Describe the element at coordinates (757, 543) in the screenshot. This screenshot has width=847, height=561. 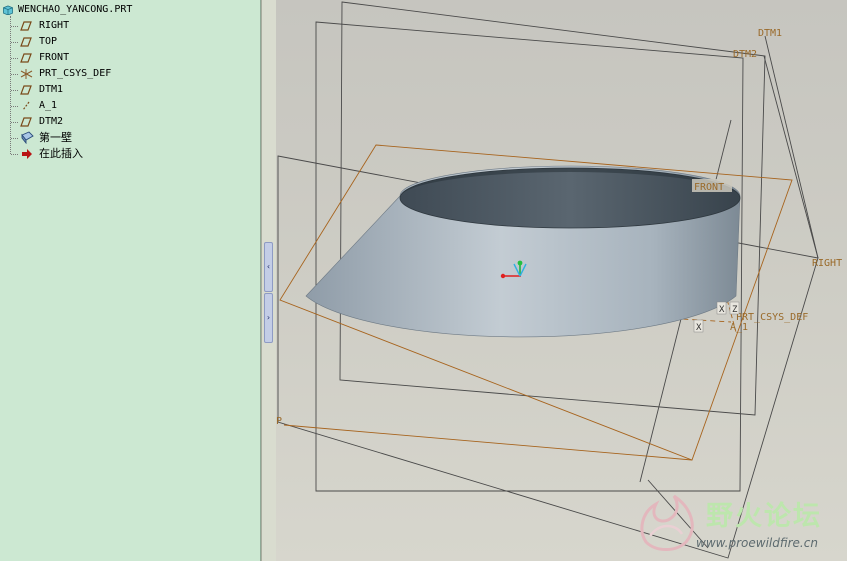
I see `watermark-url: www.proewildfire.cn` at that location.